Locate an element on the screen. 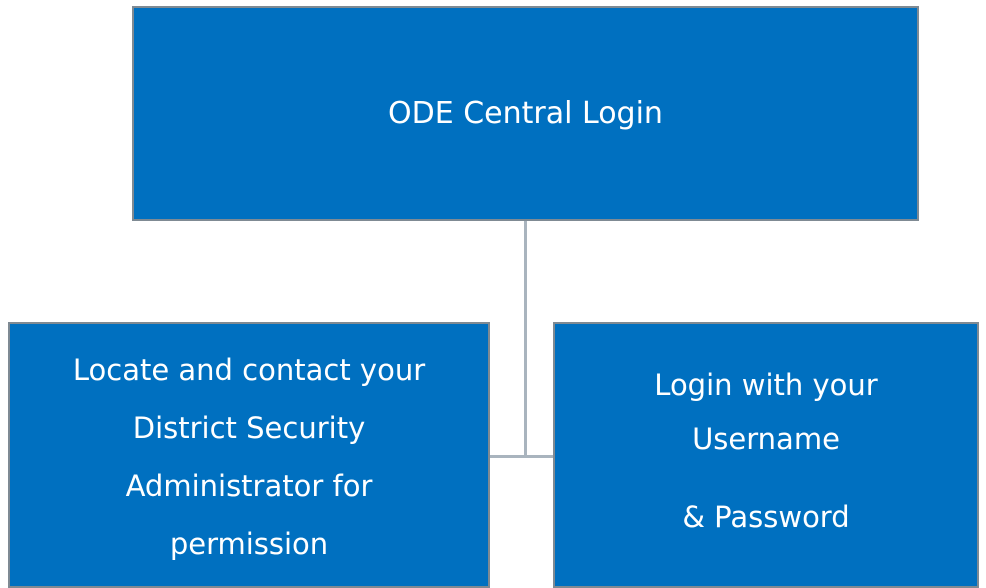 Image resolution: width=986 pixels, height=588 pixels. node-line: permission is located at coordinates (249, 544).